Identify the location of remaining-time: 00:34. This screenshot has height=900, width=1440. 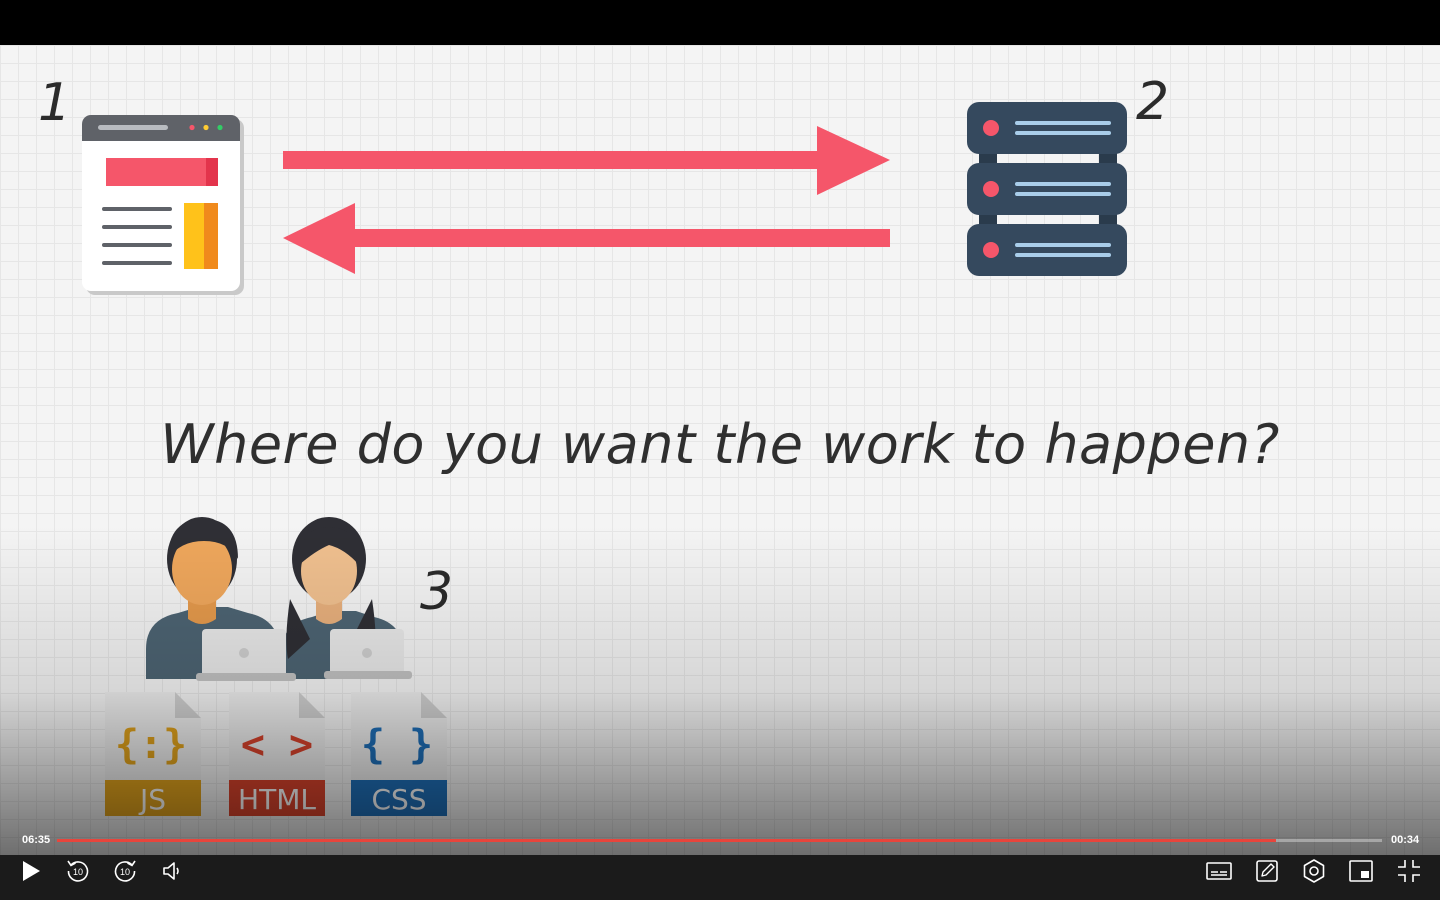
(1405, 840).